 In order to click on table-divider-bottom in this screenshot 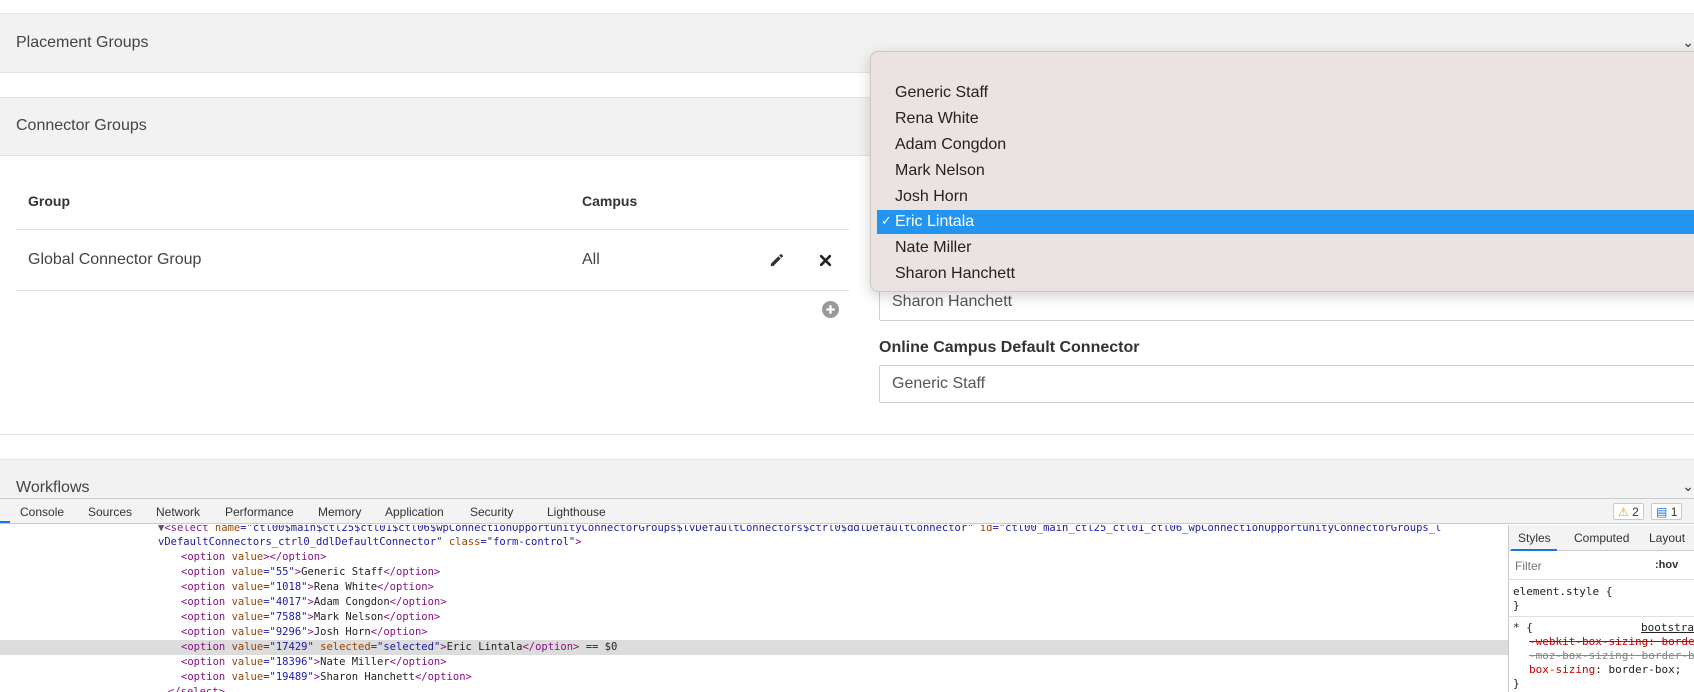, I will do `click(432, 290)`.